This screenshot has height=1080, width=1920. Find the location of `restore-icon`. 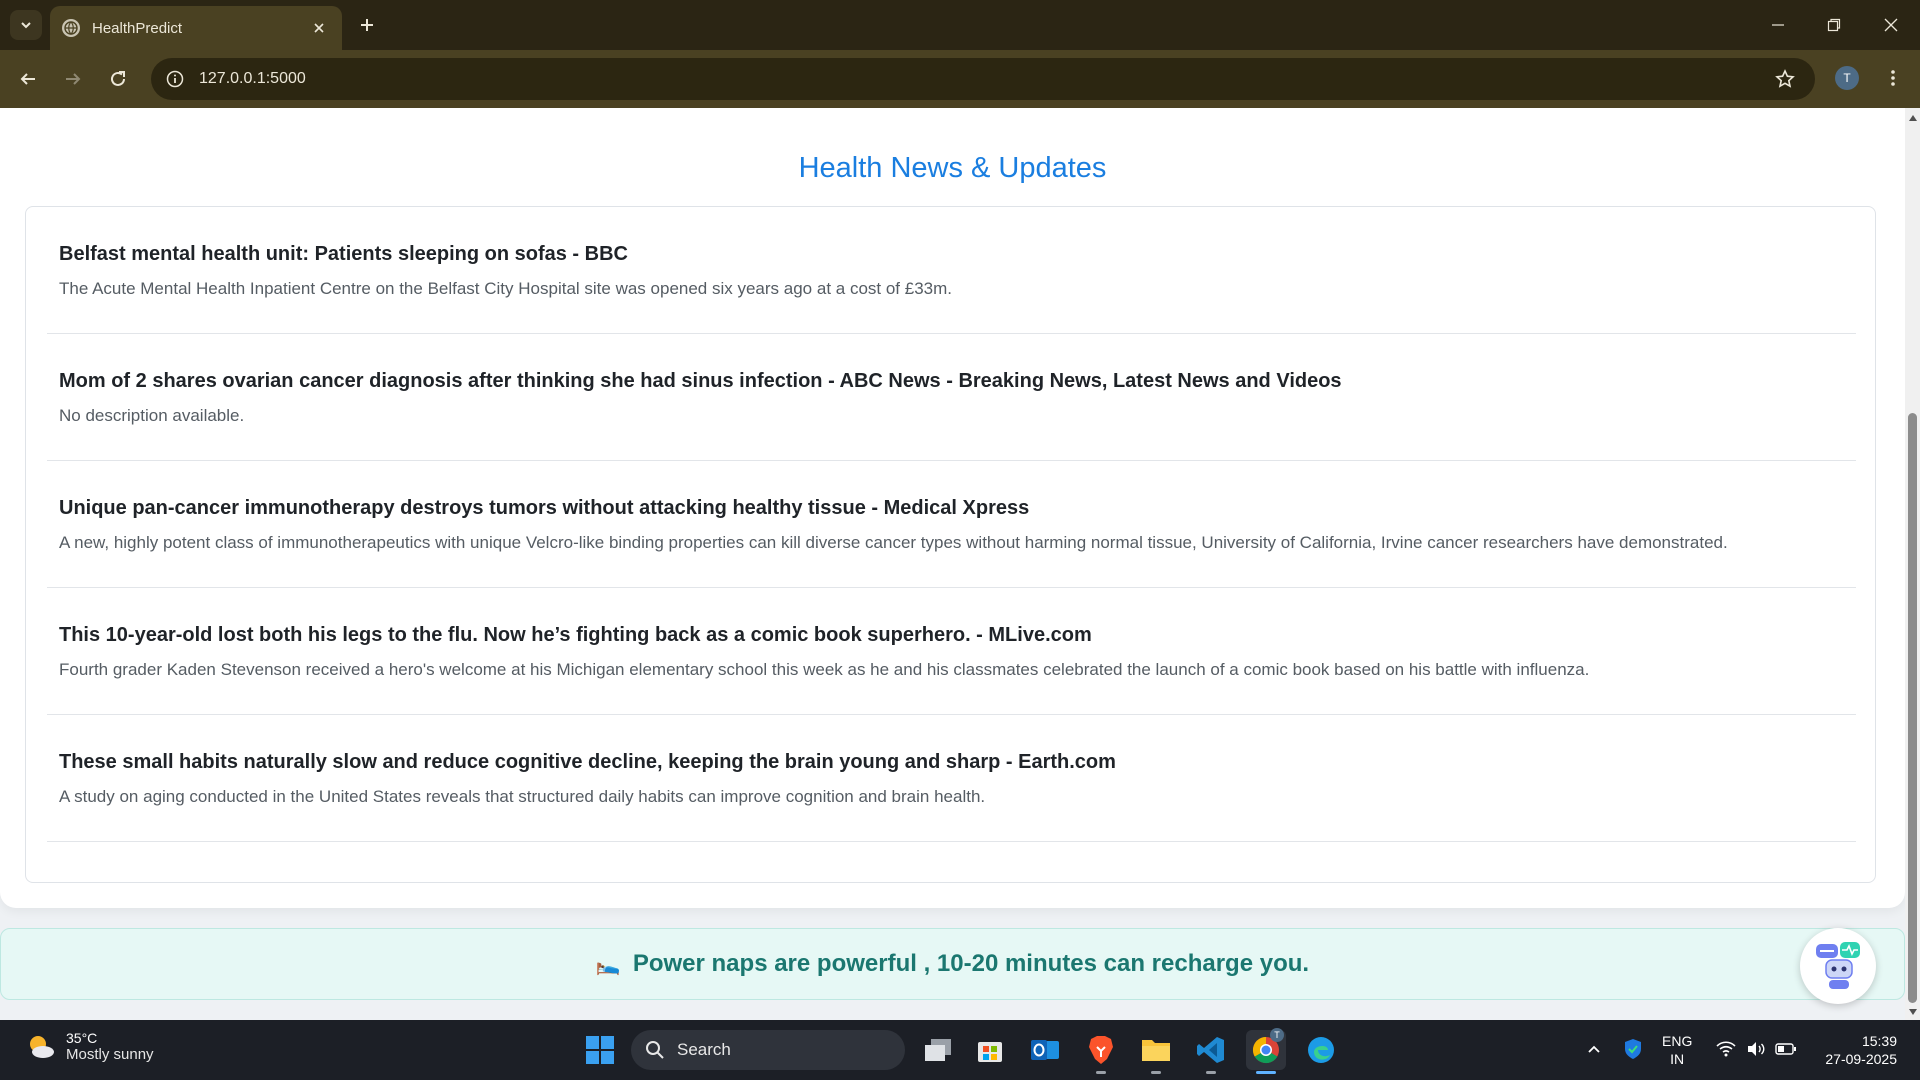

restore-icon is located at coordinates (1834, 25).